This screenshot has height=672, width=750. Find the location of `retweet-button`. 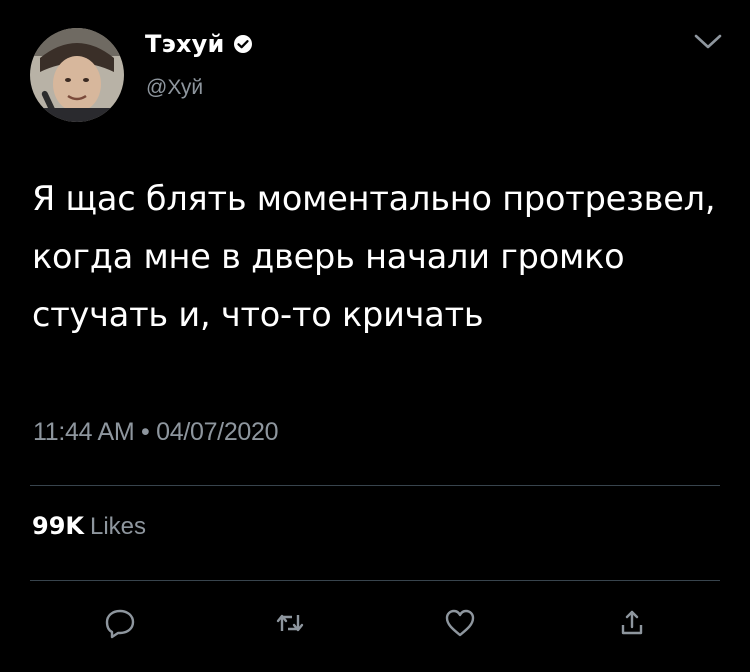

retweet-button is located at coordinates (290, 623).